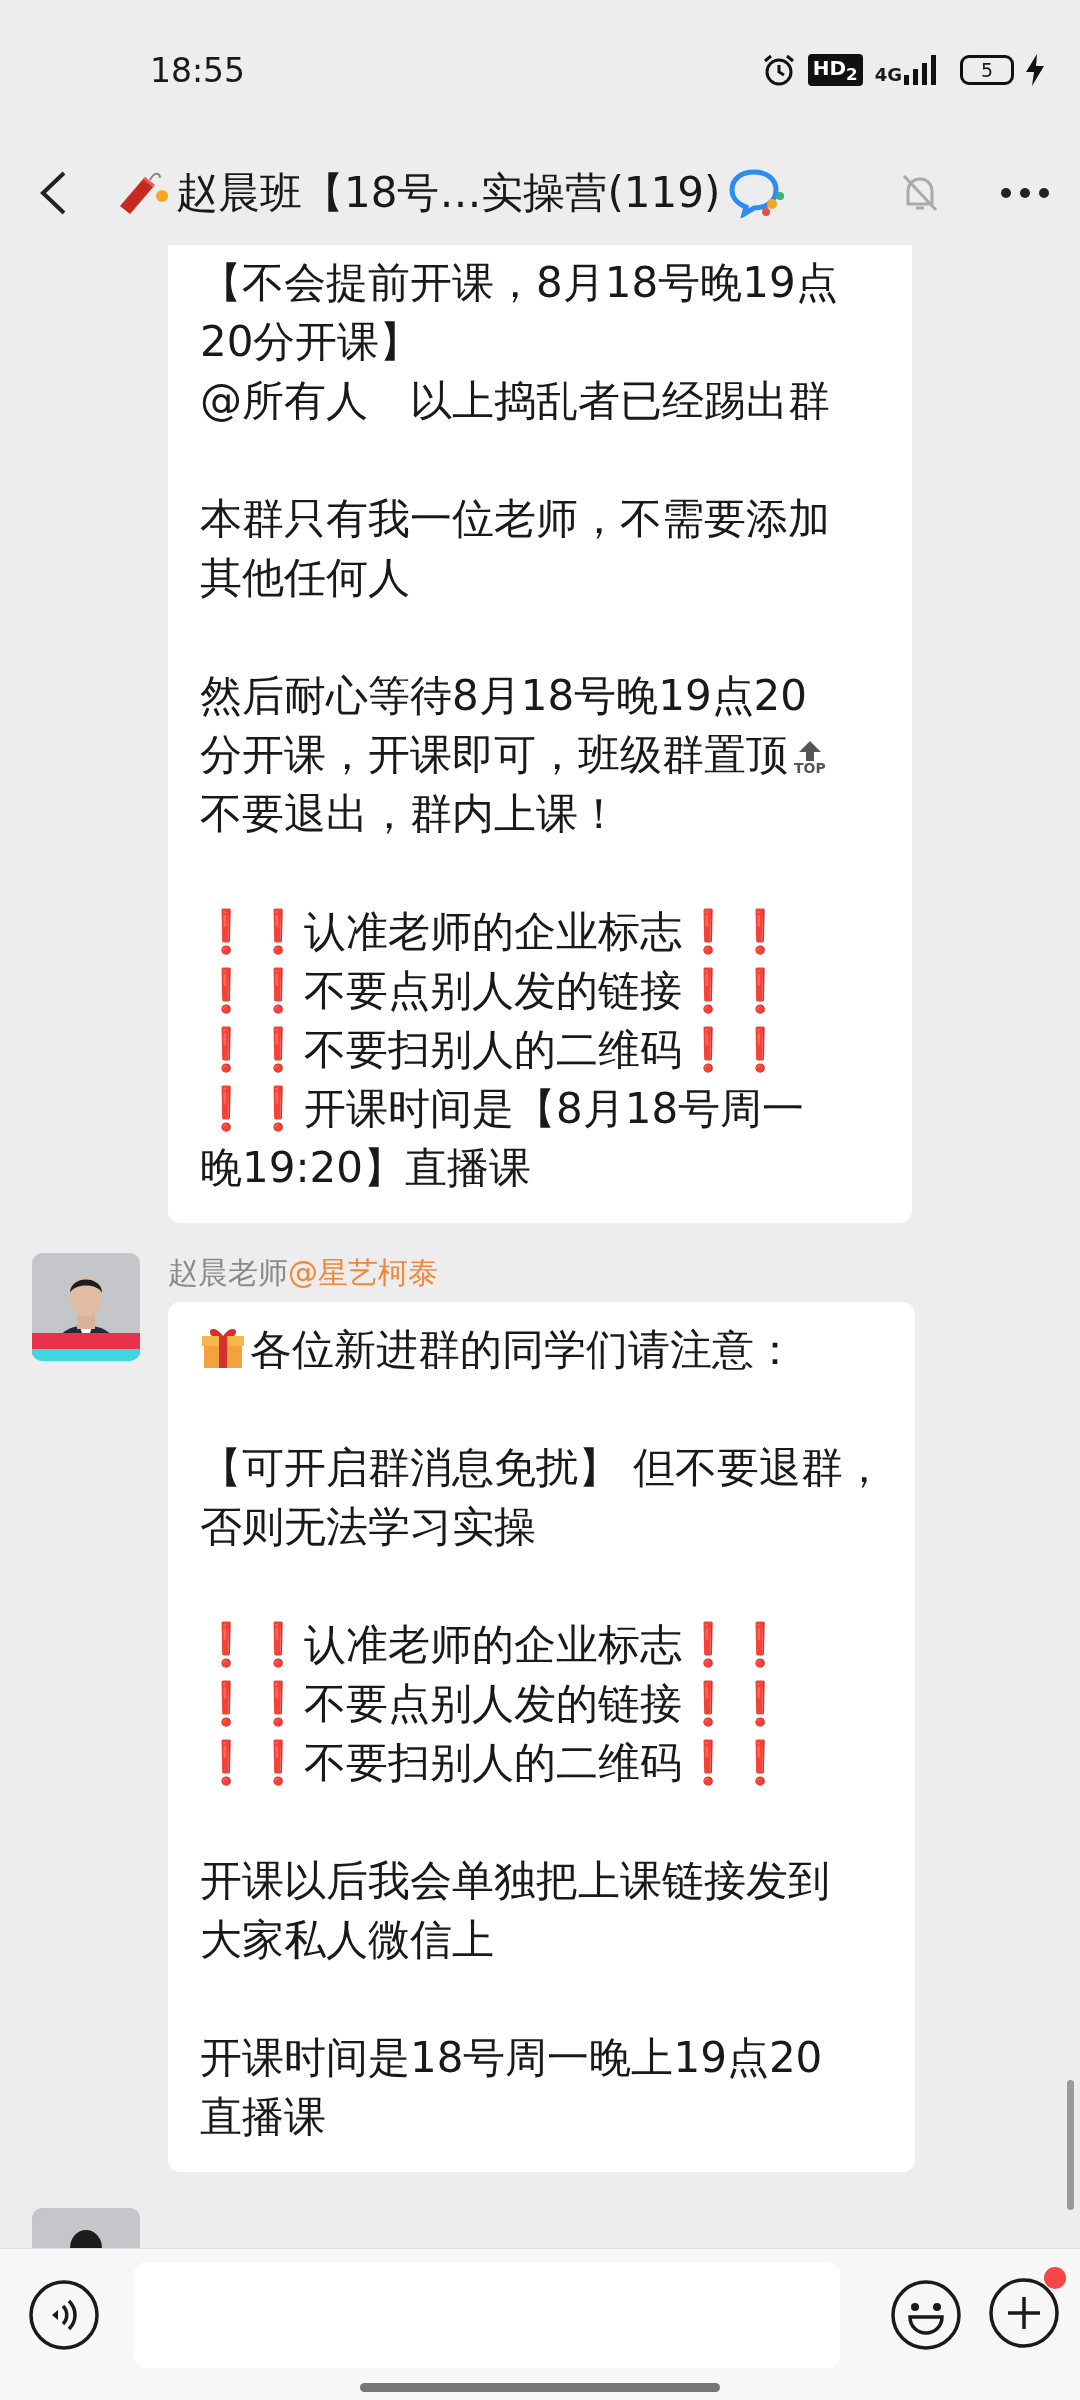 This screenshot has width=1080, height=2400. What do you see at coordinates (448, 192) in the screenshot?
I see `chat-title: 赵晨班【18号…实操营(119)` at bounding box center [448, 192].